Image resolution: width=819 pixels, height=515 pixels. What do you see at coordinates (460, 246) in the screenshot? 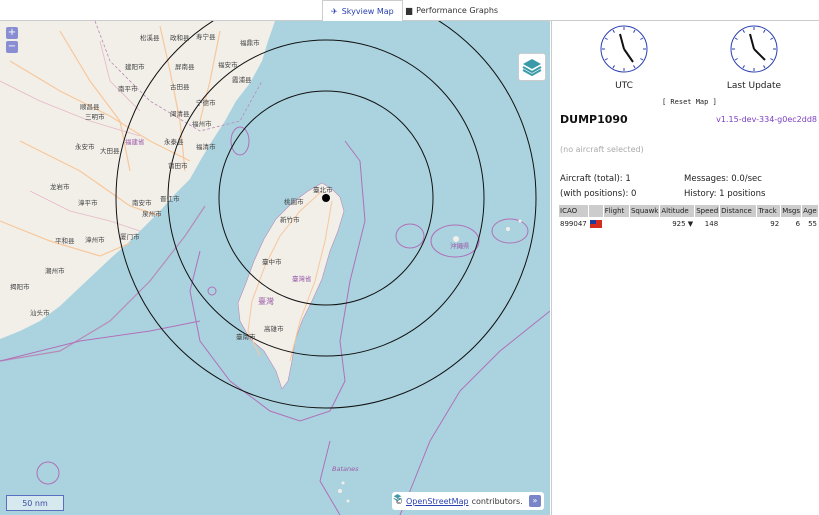
I see `map-label: 沖繩県` at bounding box center [460, 246].